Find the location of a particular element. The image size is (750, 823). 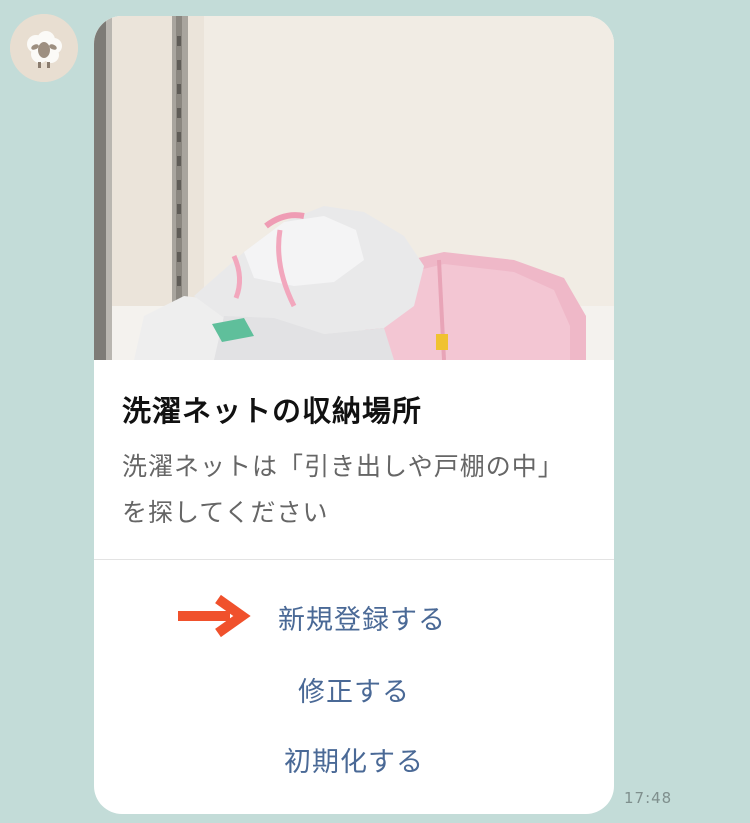

card-description: 洗濯ネットは「引き出しや戸棚の中」を探してください is located at coordinates (337, 489).